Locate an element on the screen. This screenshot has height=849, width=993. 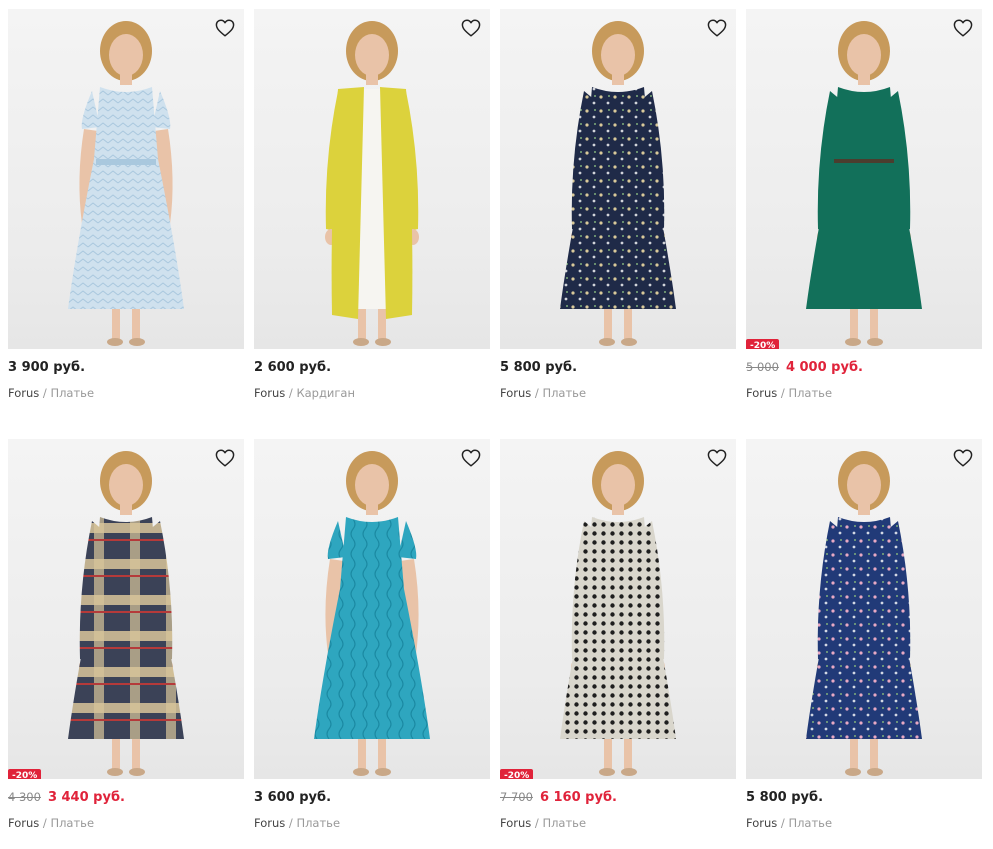
old-price: 4 300 is located at coordinates (24, 797).